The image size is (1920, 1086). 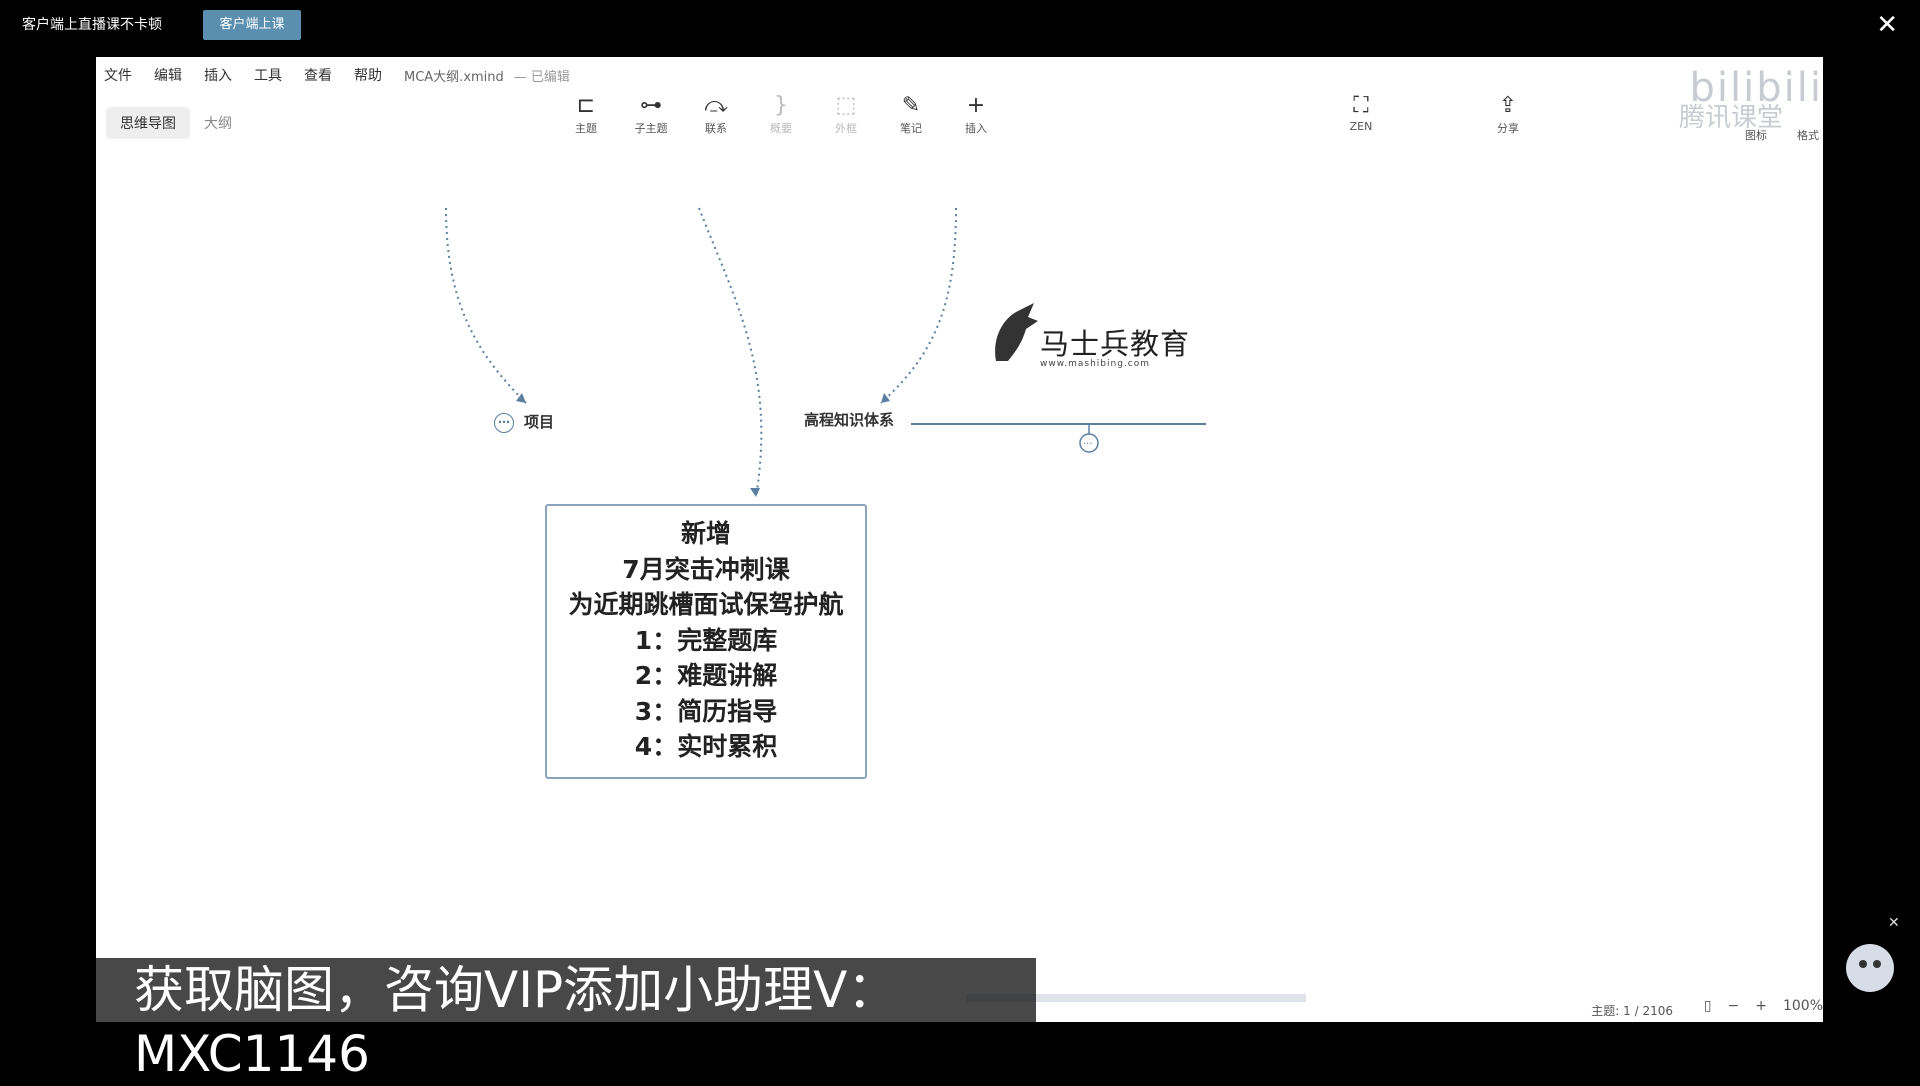 I want to click on summary-button: } 概要, so click(x=781, y=114).